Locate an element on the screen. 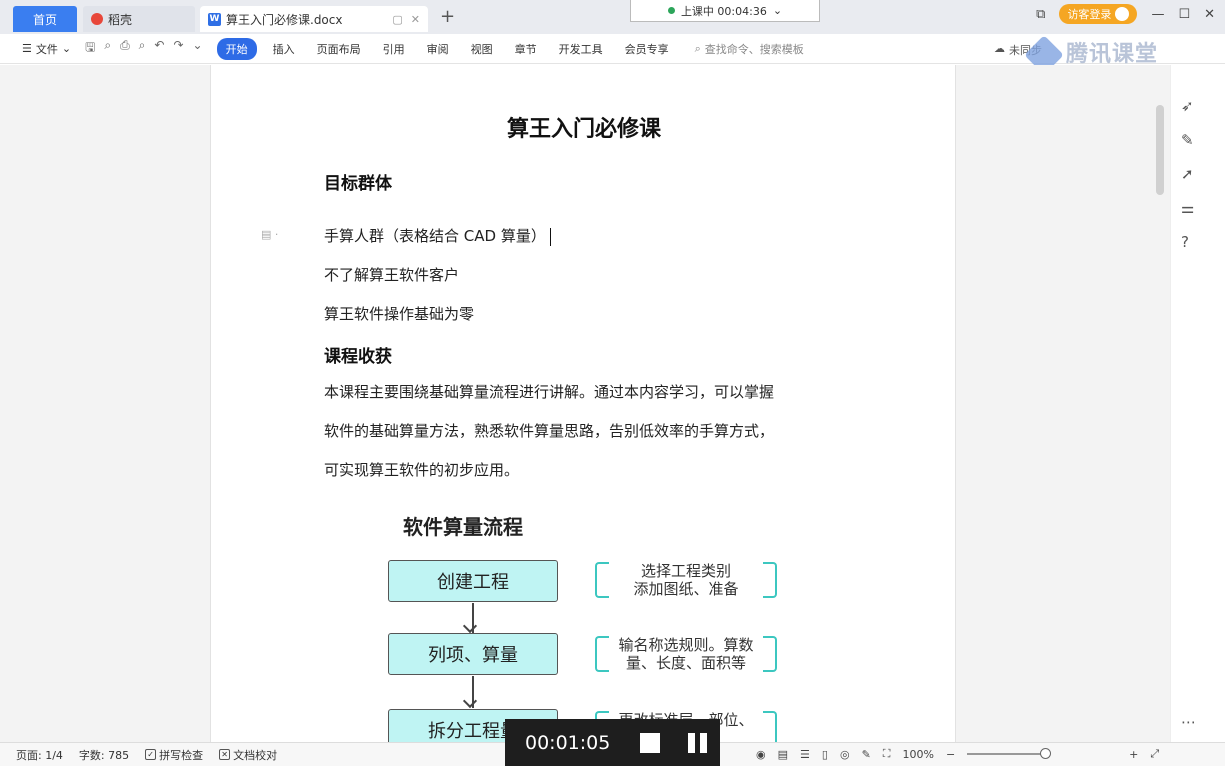  tab-restore-icon: ▢ is located at coordinates (397, 19).